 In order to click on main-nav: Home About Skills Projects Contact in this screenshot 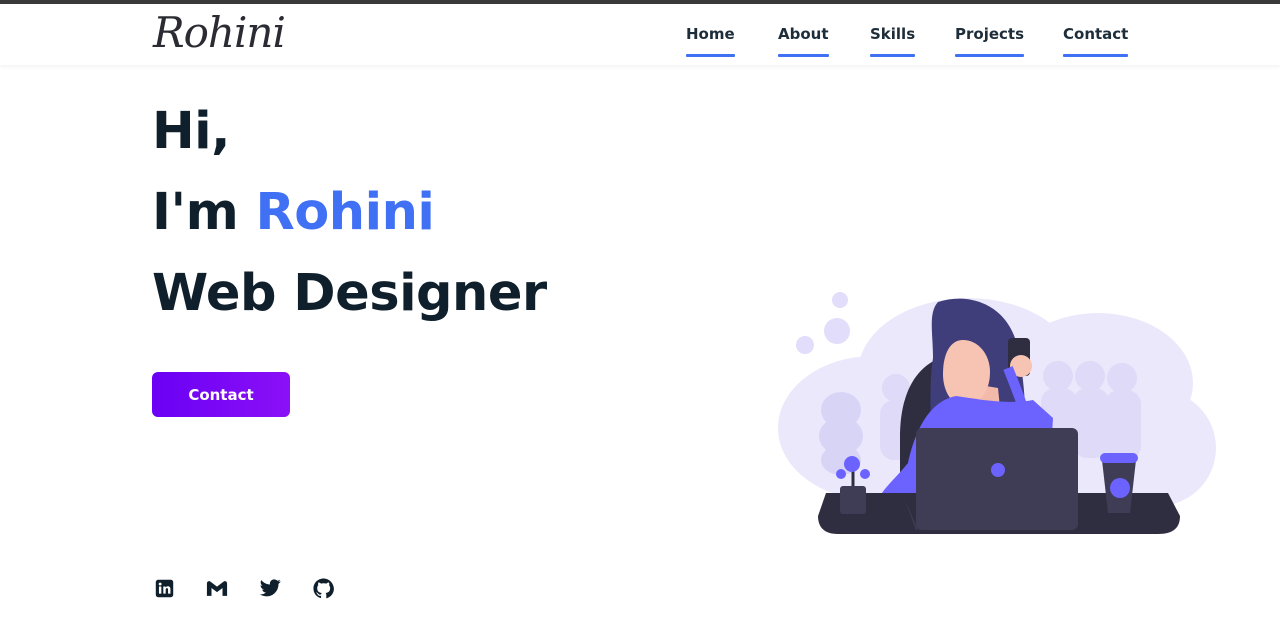, I will do `click(640, 34)`.